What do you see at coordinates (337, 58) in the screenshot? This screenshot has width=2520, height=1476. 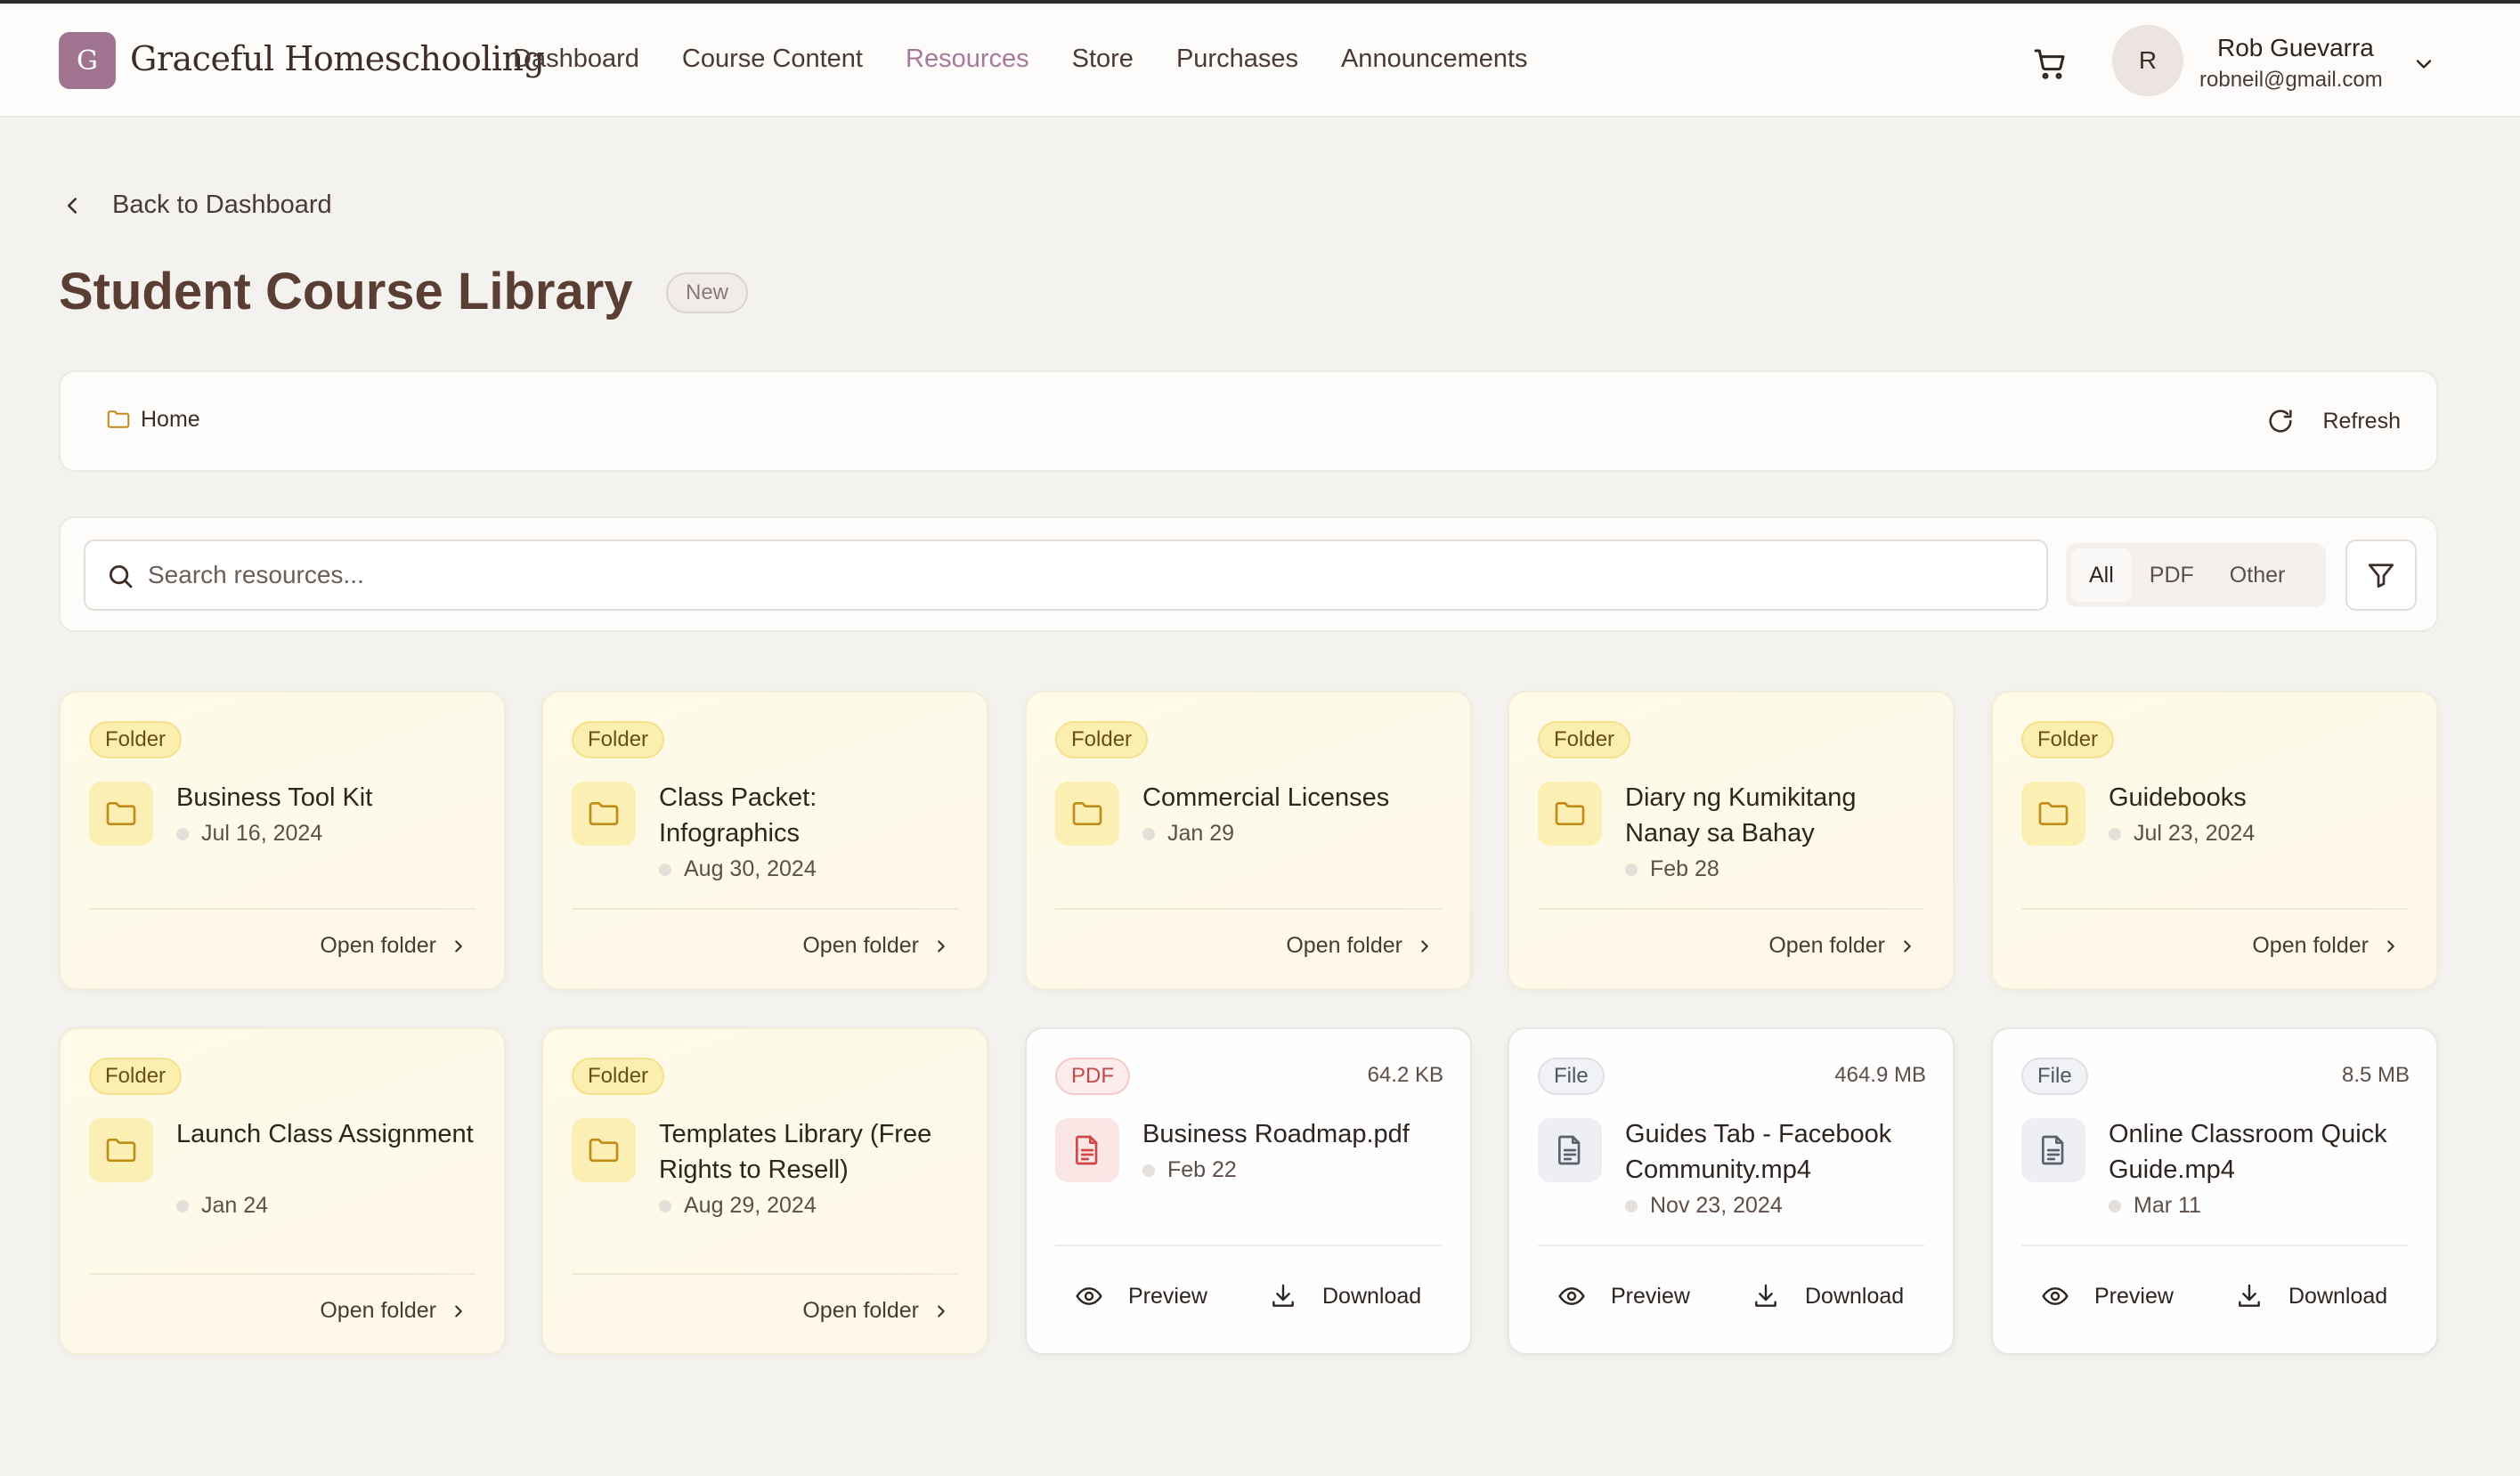 I see `brand-name: Graceful Homeschooling` at bounding box center [337, 58].